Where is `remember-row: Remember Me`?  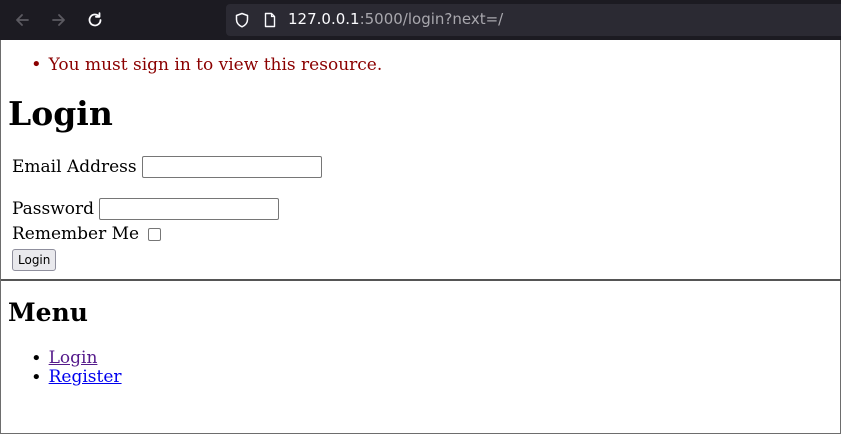 remember-row: Remember Me is located at coordinates (87, 234).